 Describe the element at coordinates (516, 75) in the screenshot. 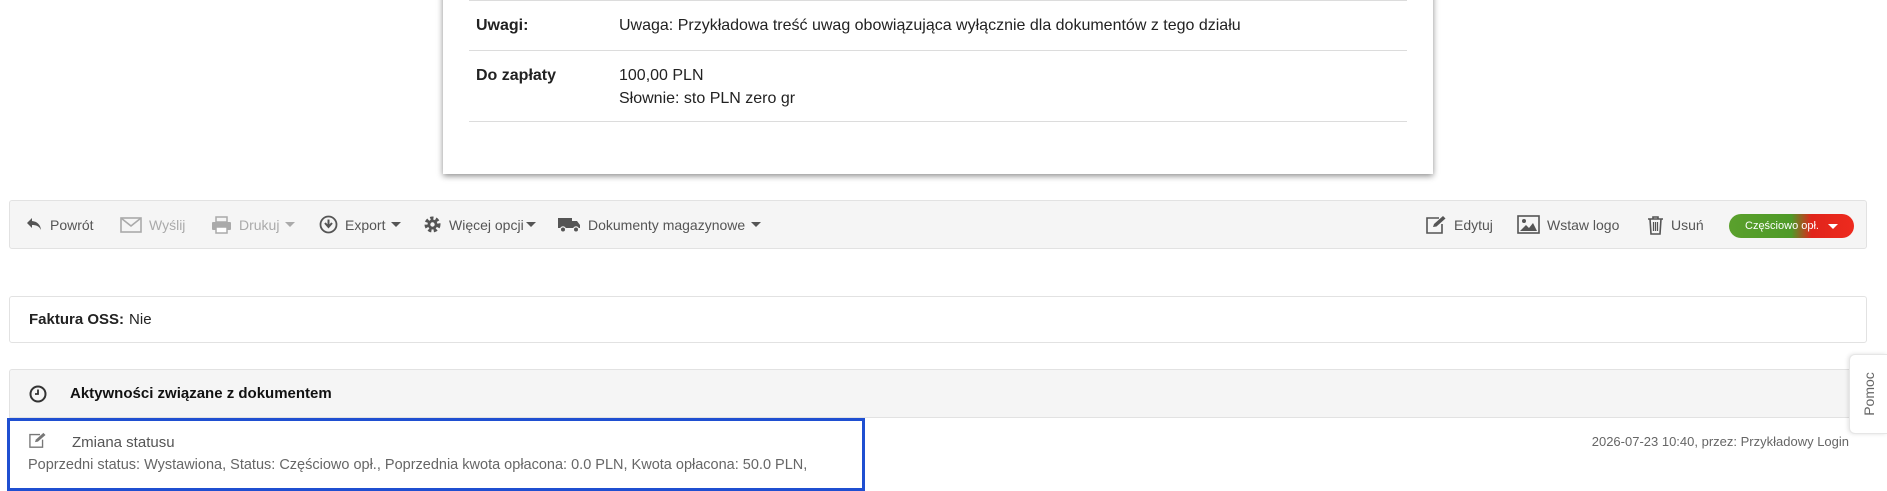

I see `payable-label: Do zapłaty` at that location.